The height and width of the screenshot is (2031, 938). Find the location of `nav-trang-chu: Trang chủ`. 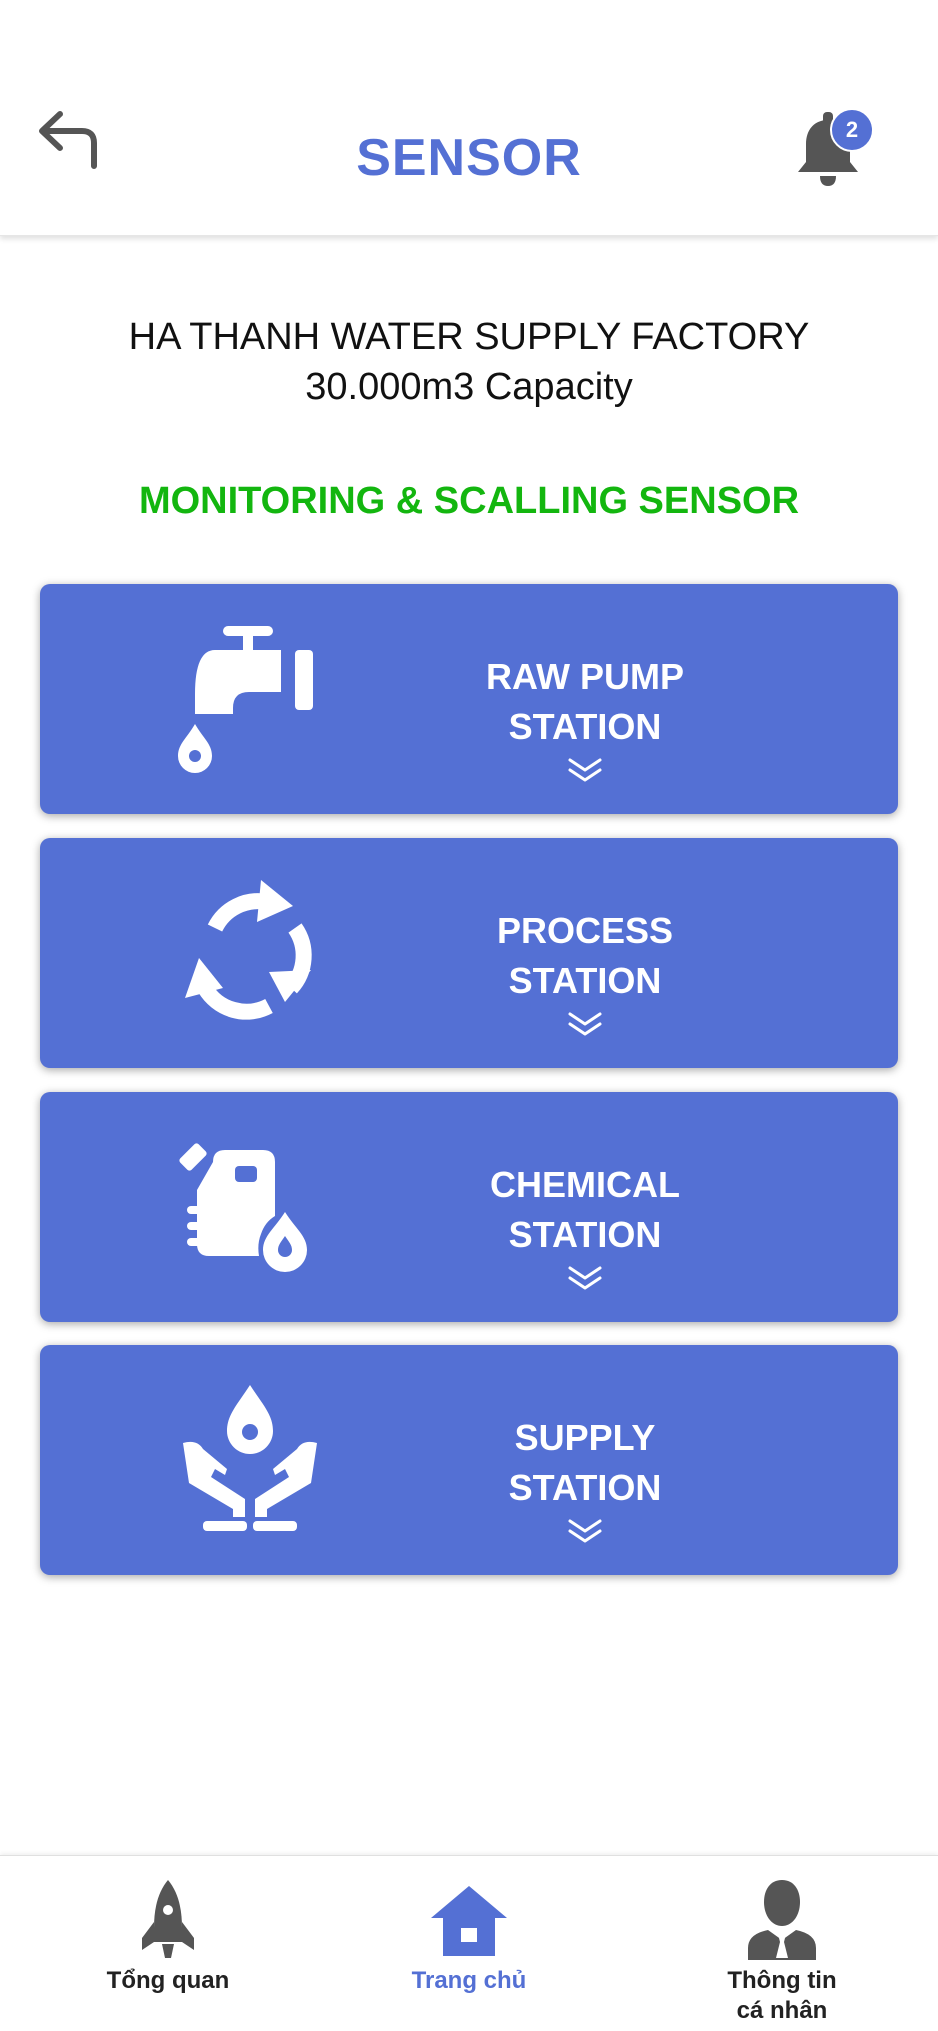

nav-trang-chu: Trang chủ is located at coordinates (469, 1943).